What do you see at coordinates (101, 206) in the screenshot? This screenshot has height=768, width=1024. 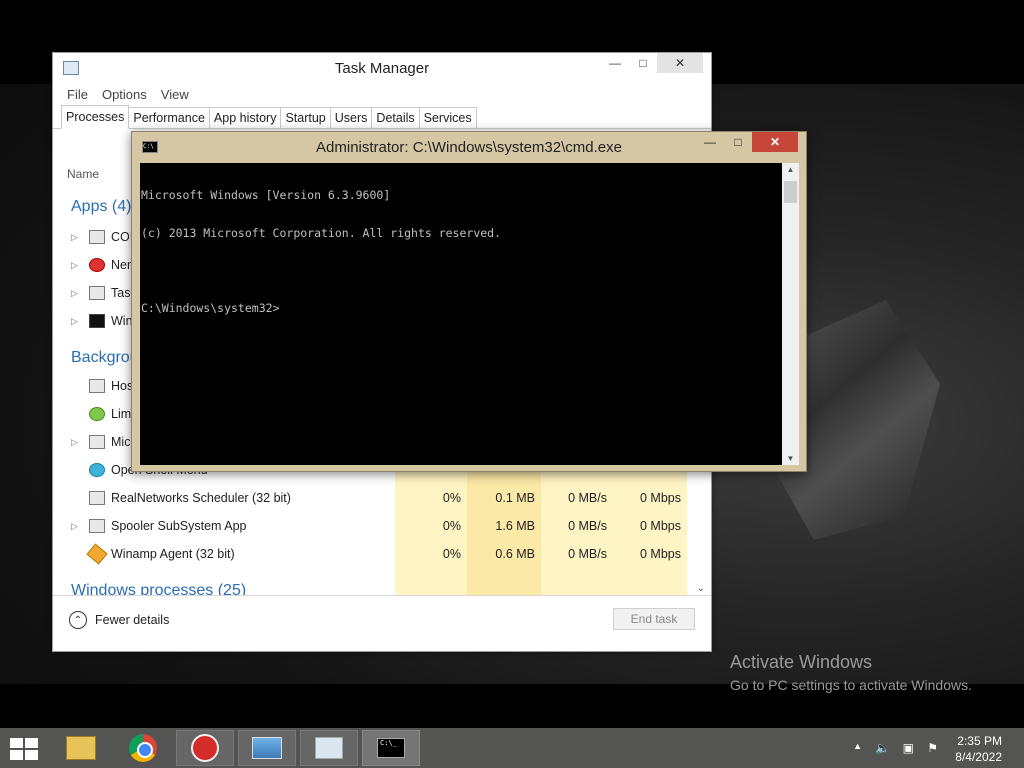 I see `group-apps: Apps (4)` at bounding box center [101, 206].